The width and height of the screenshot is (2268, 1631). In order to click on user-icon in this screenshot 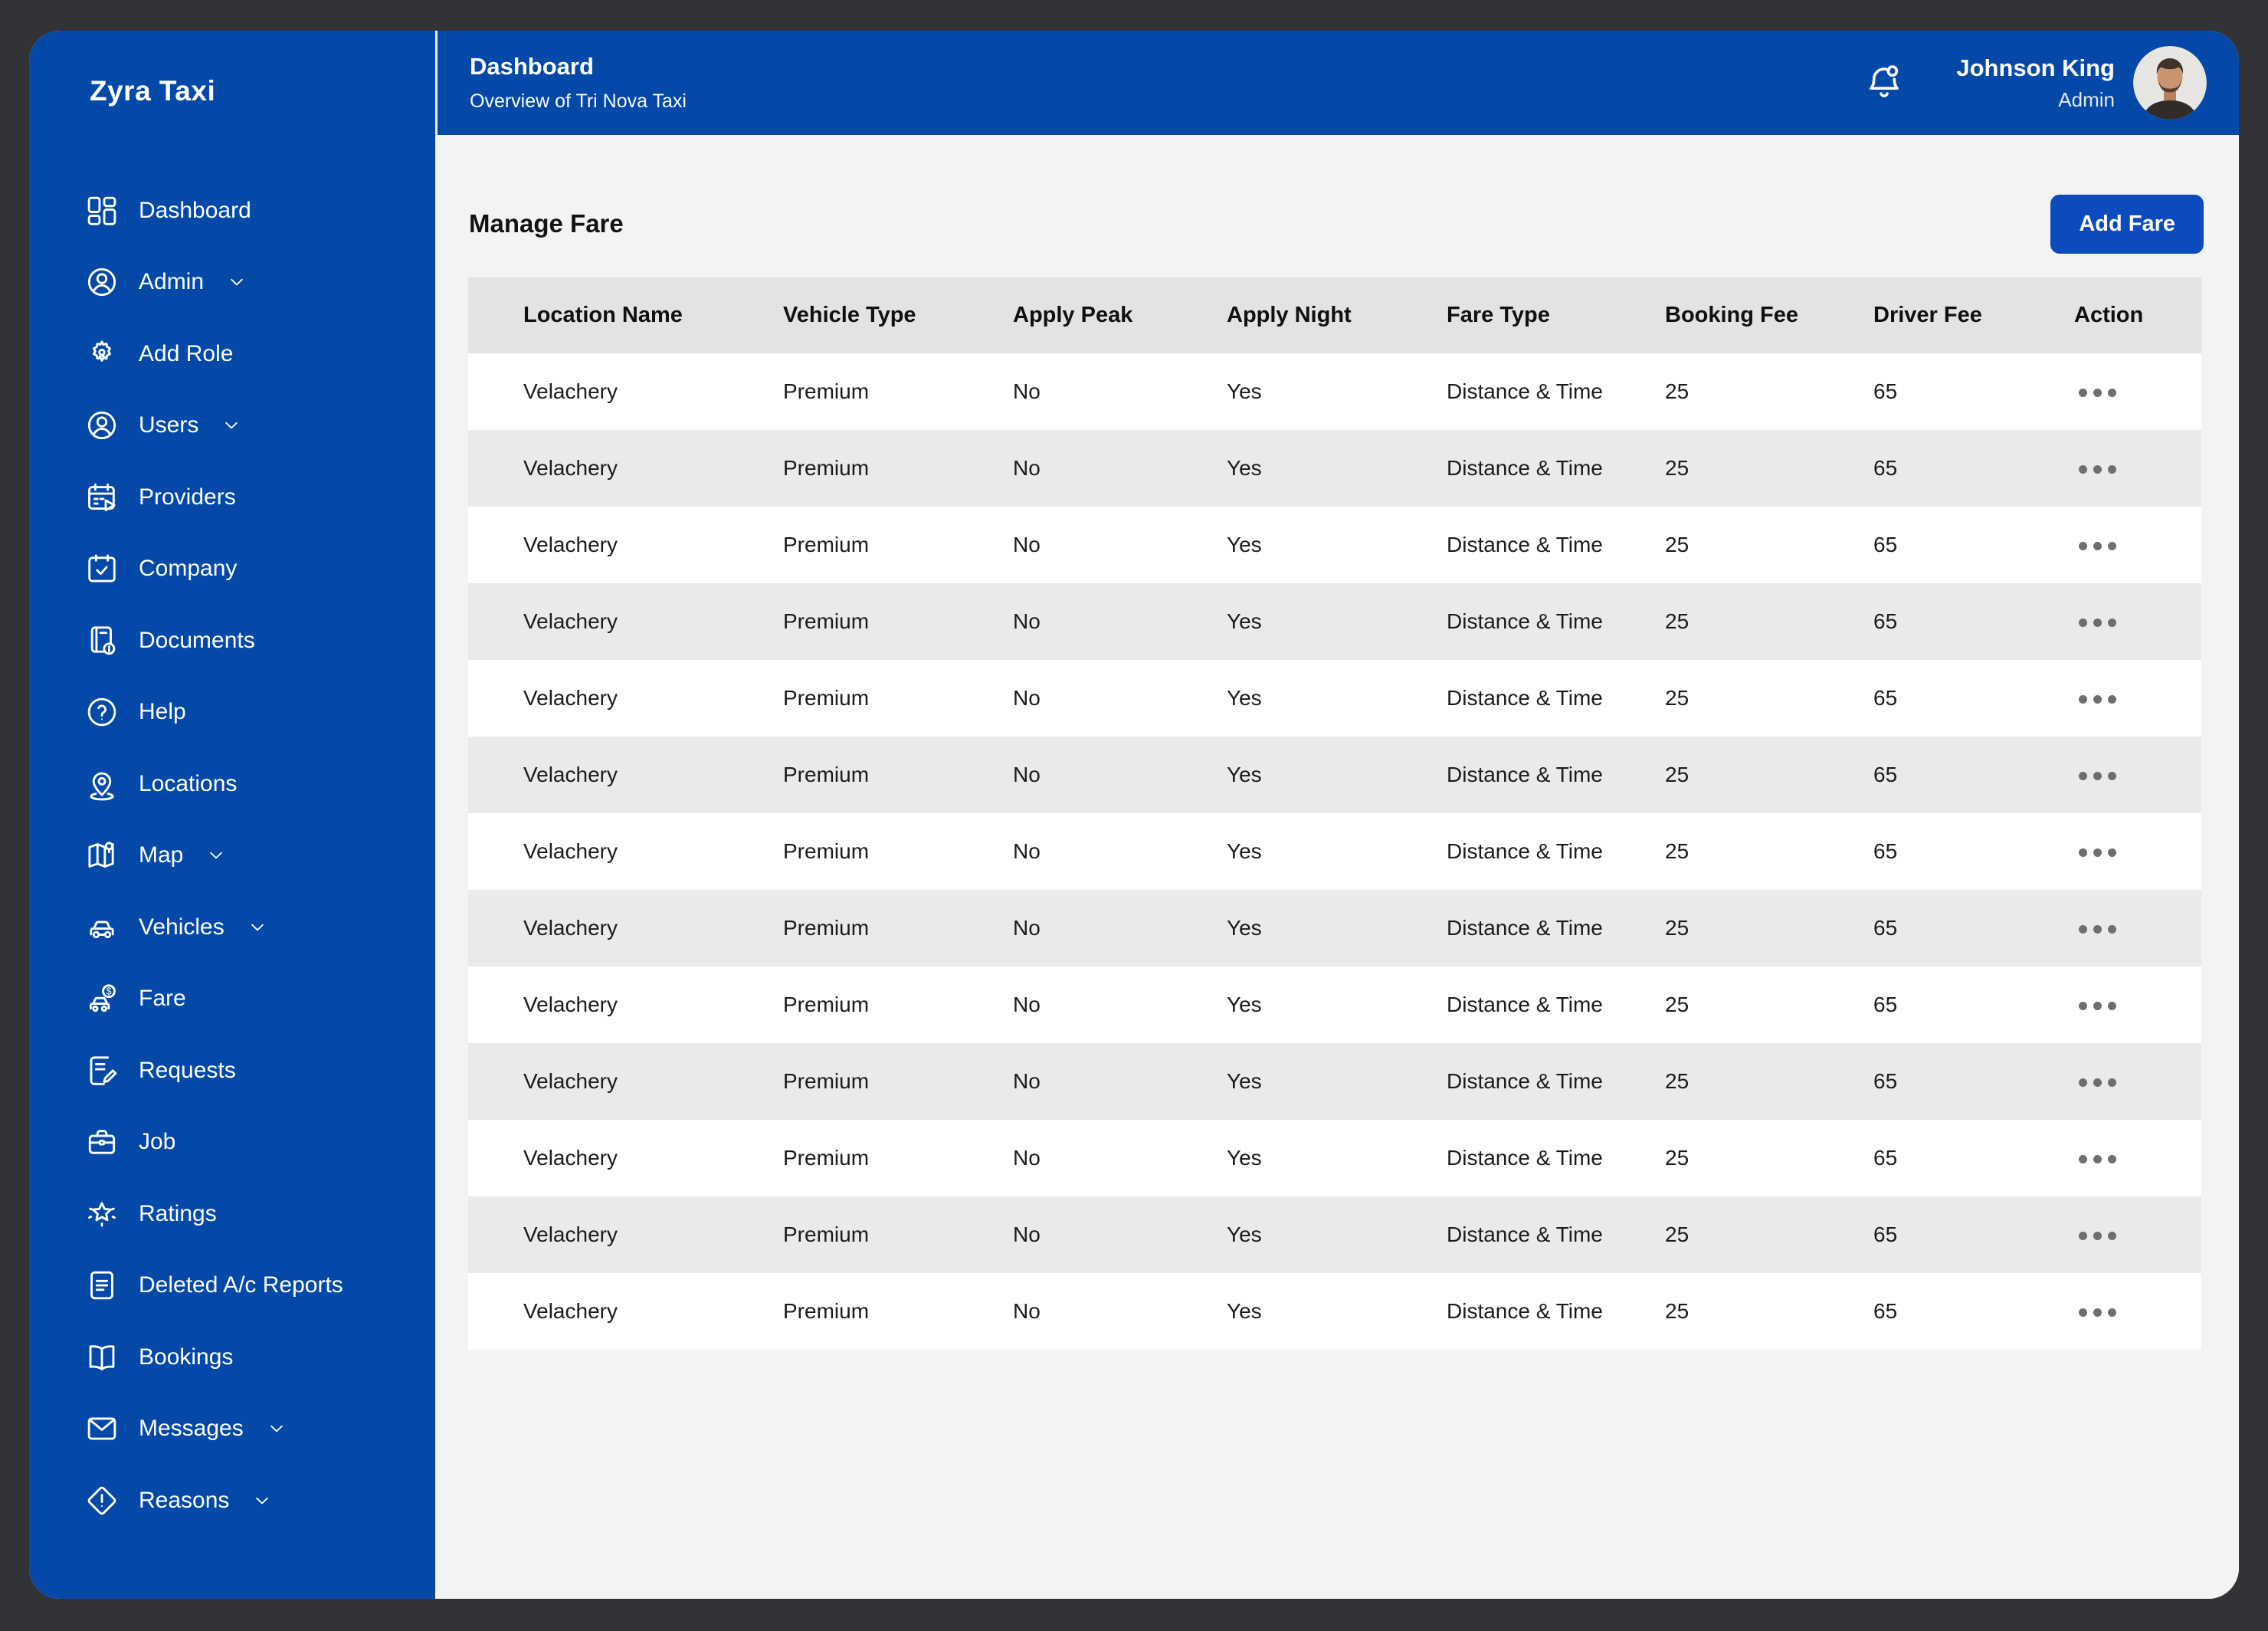, I will do `click(102, 282)`.